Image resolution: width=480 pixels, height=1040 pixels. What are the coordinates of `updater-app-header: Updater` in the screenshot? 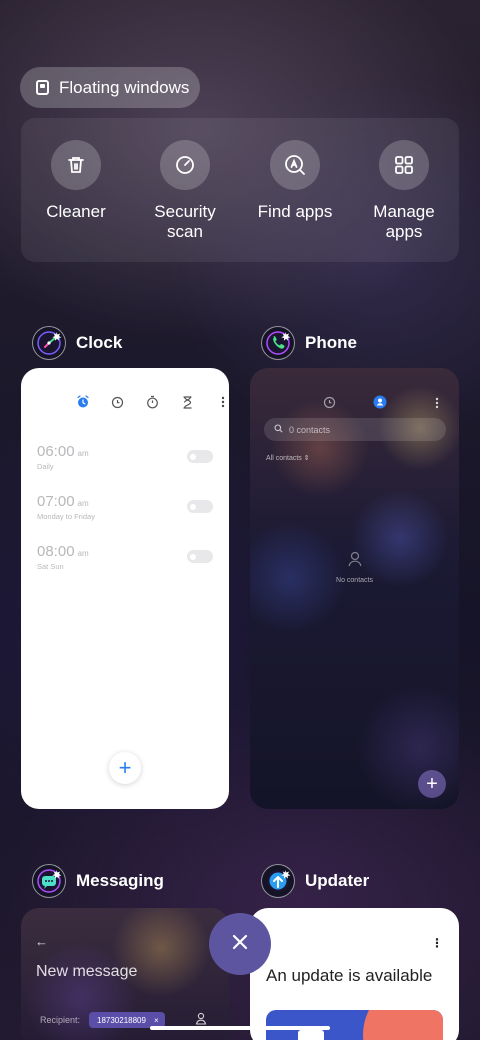 It's located at (315, 881).